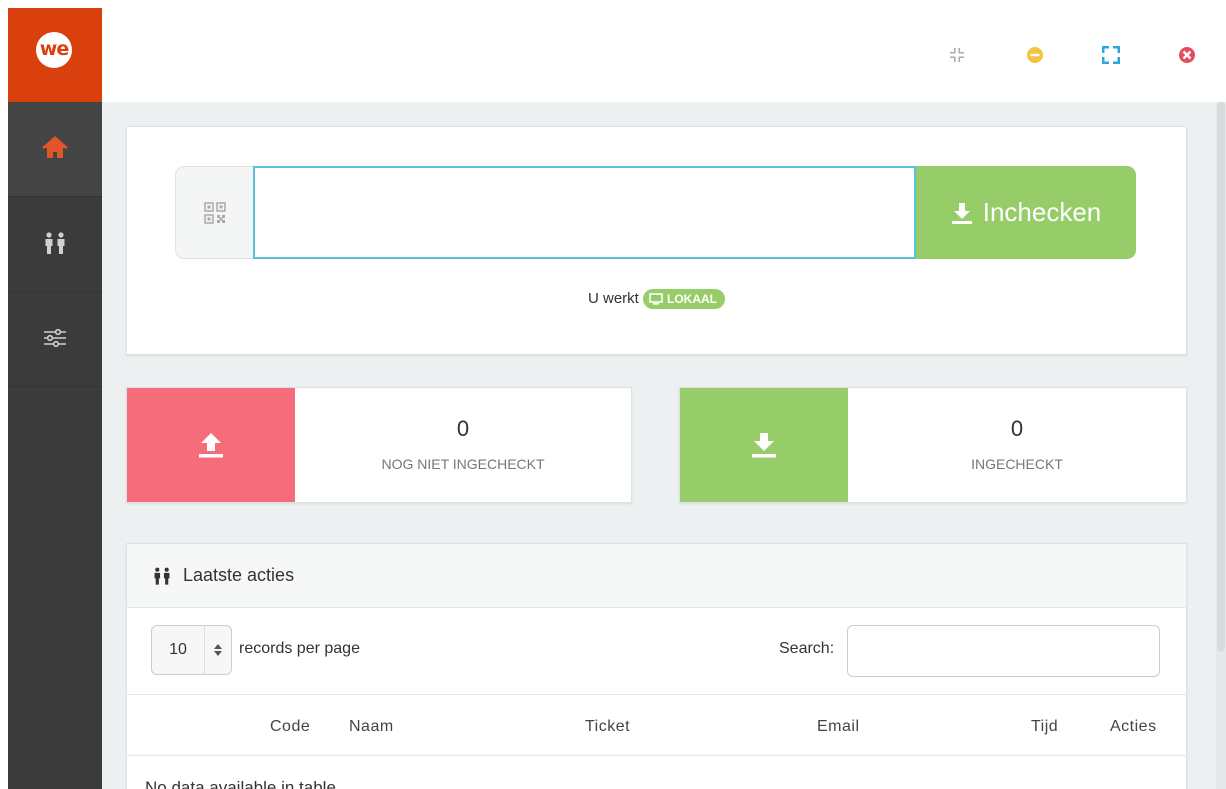 This screenshot has width=1226, height=789. What do you see at coordinates (55, 398) in the screenshot?
I see `sidebar: we` at bounding box center [55, 398].